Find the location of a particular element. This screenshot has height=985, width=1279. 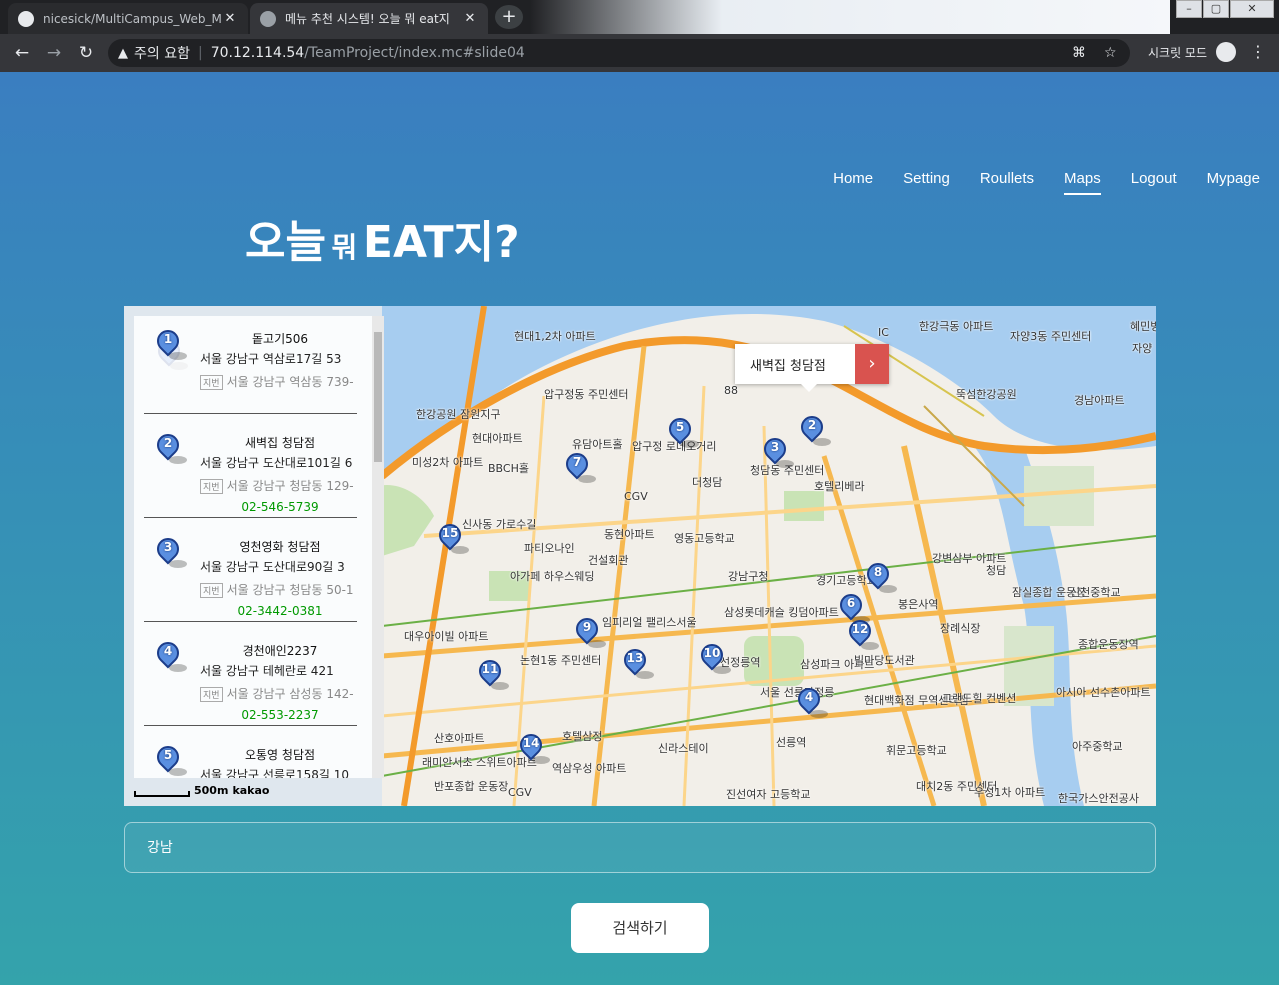

place-phone: 02-553-2237 is located at coordinates (280, 715).